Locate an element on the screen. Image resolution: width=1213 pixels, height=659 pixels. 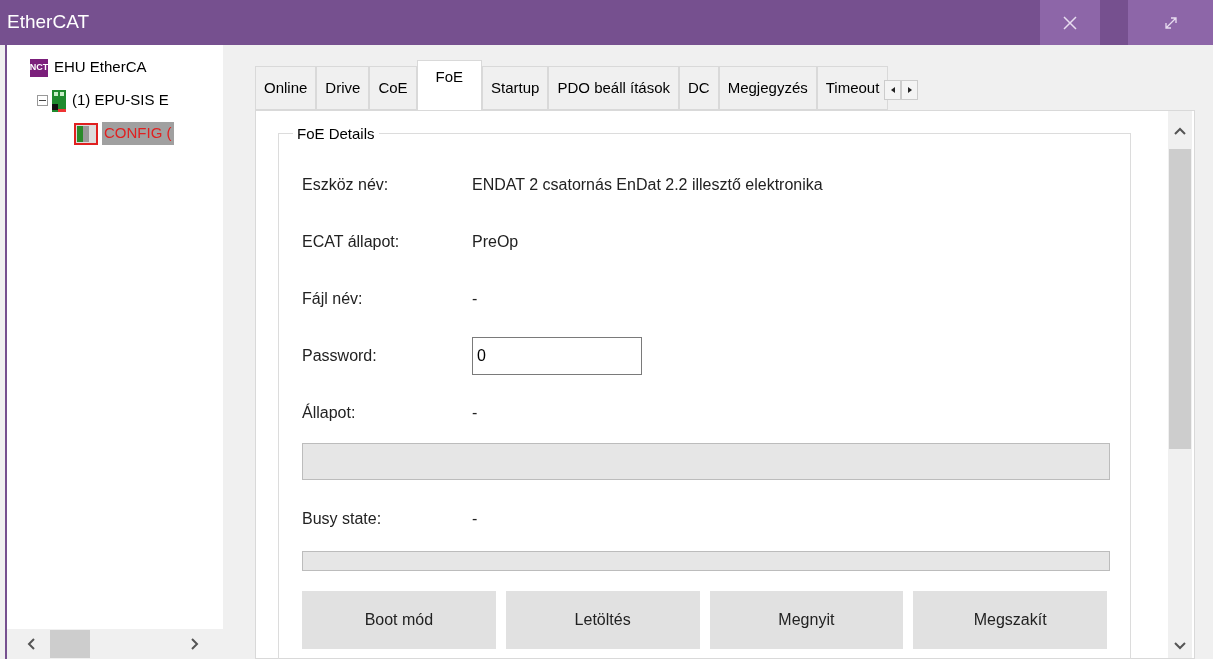
tree-item: EHU EtherCA is located at coordinates (100, 67).